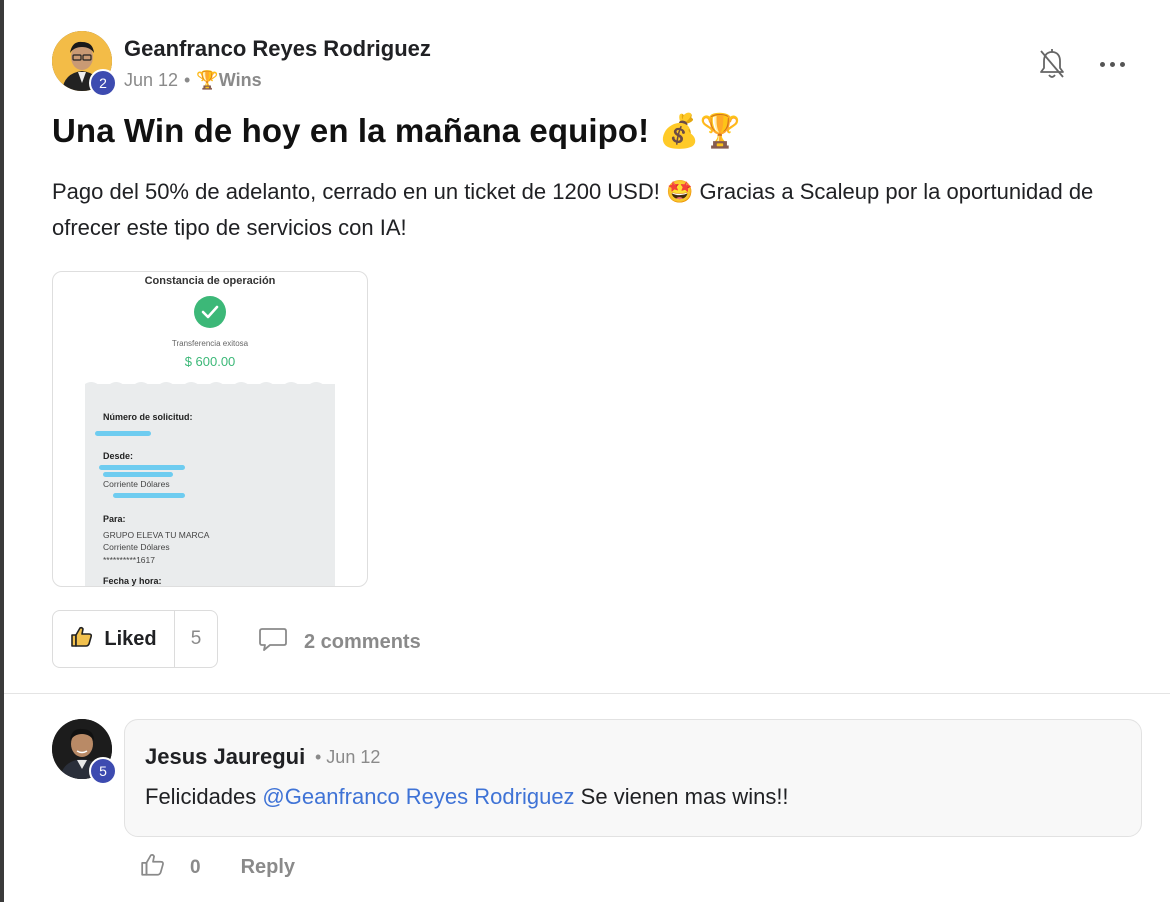 This screenshot has height=902, width=1170. Describe the element at coordinates (418, 796) in the screenshot. I see `comment-mention: @Geanfranco Reyes Rodriguez` at that location.